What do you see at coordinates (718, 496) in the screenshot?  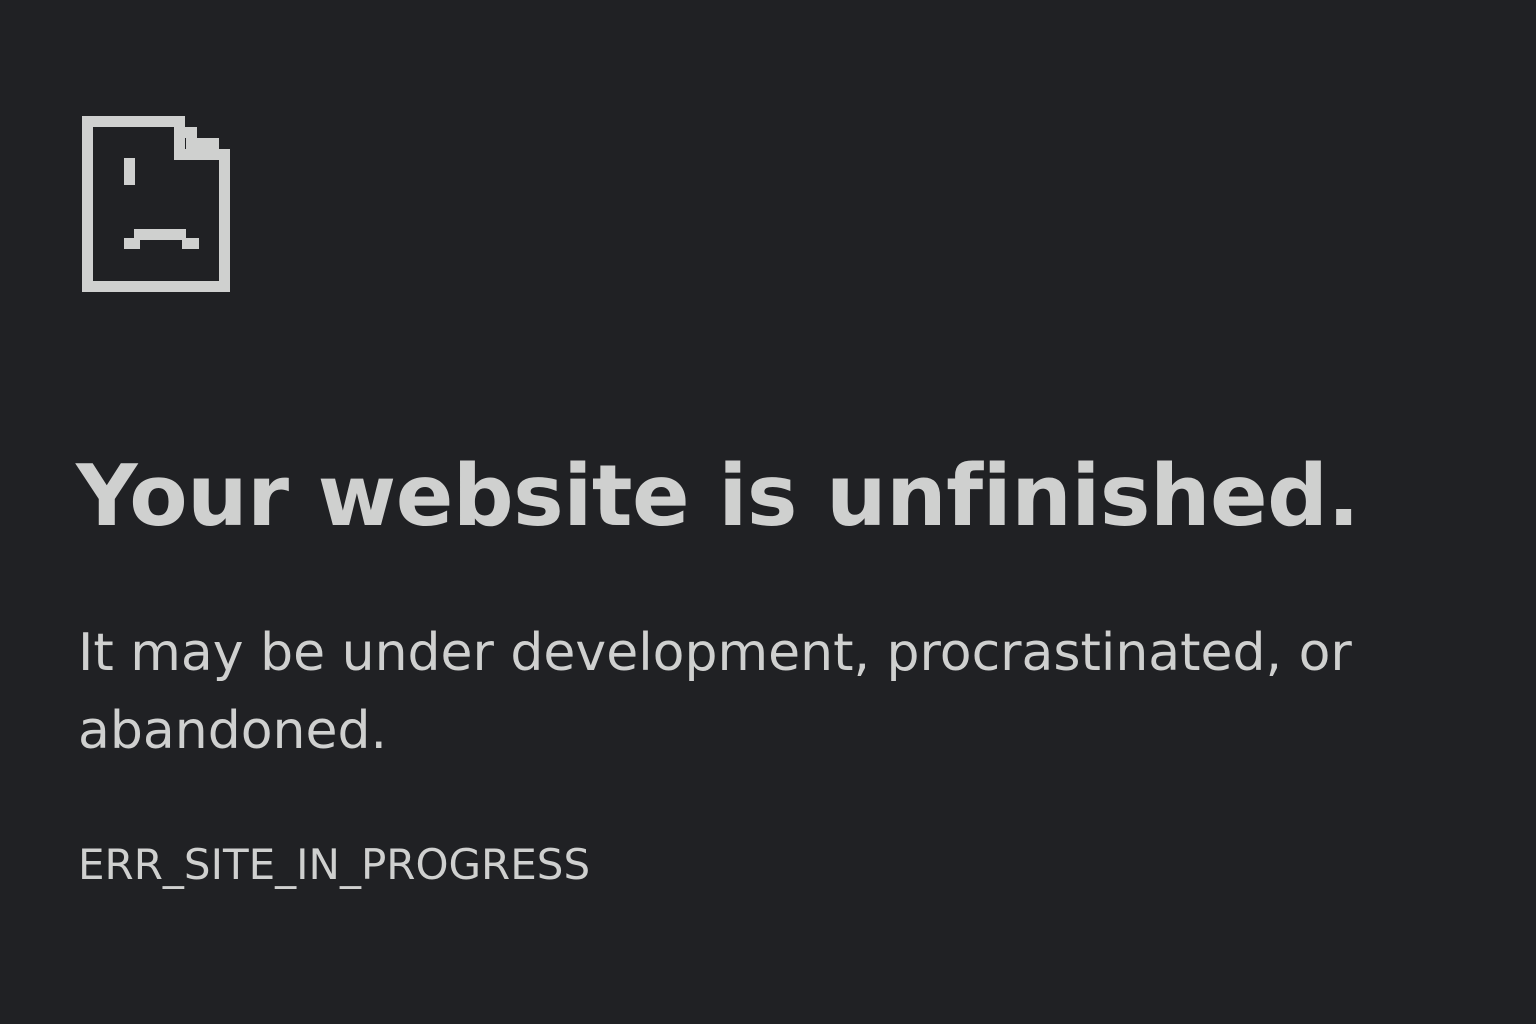 I see `page-title: Your website is unfinished.` at bounding box center [718, 496].